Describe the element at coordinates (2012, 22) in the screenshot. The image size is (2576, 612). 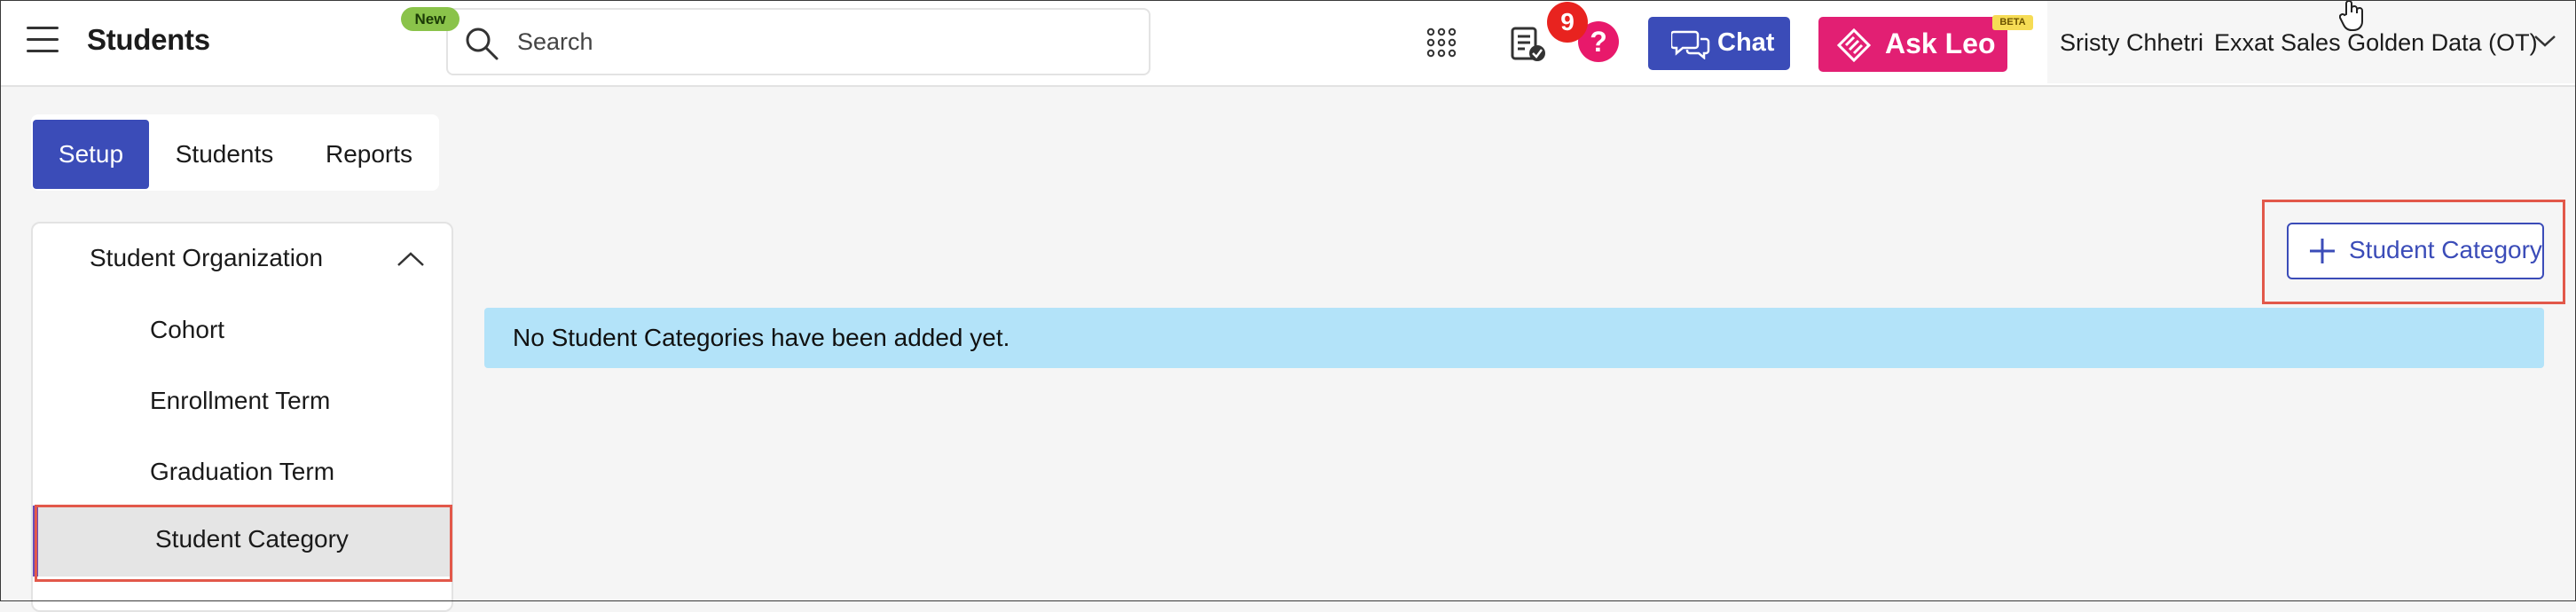
I see `beta-badge: BETA` at that location.